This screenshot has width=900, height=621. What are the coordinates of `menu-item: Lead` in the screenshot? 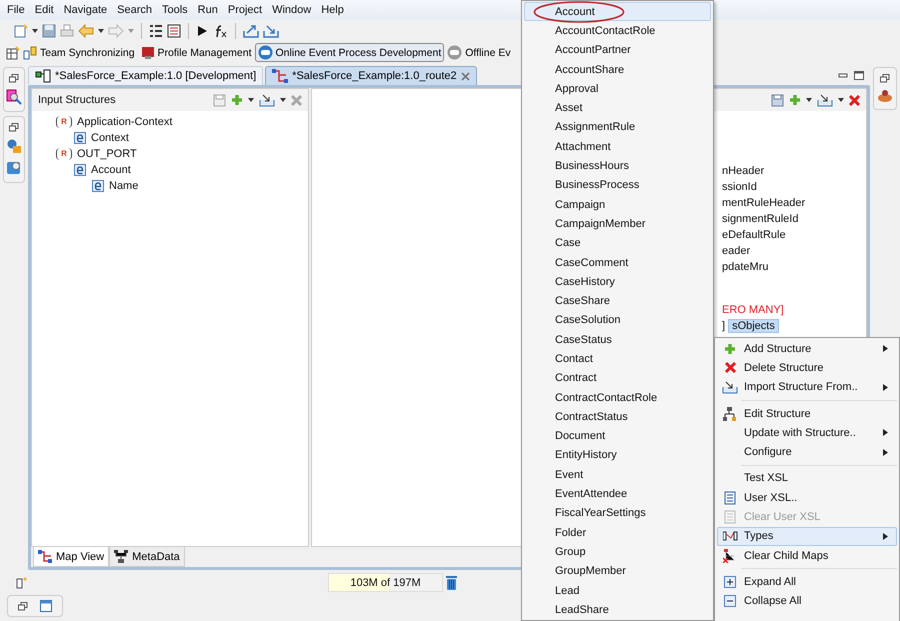 It's located at (617, 590).